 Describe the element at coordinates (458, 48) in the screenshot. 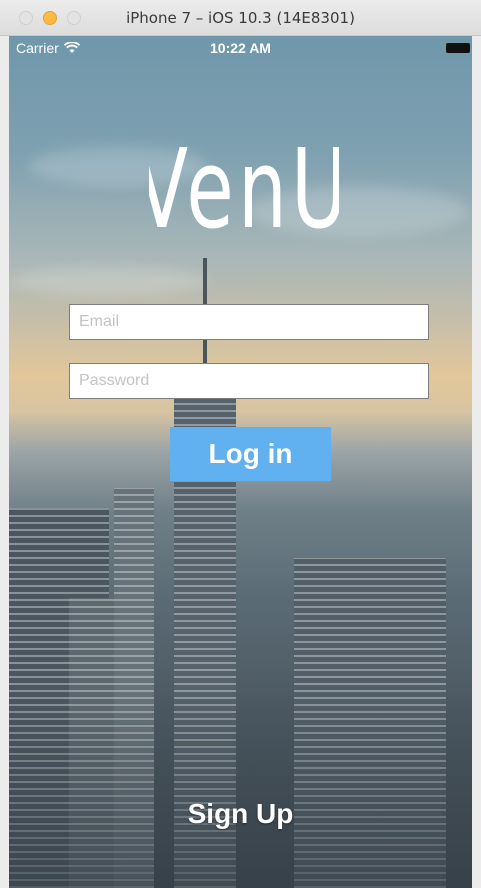

I see `battery-icon` at that location.